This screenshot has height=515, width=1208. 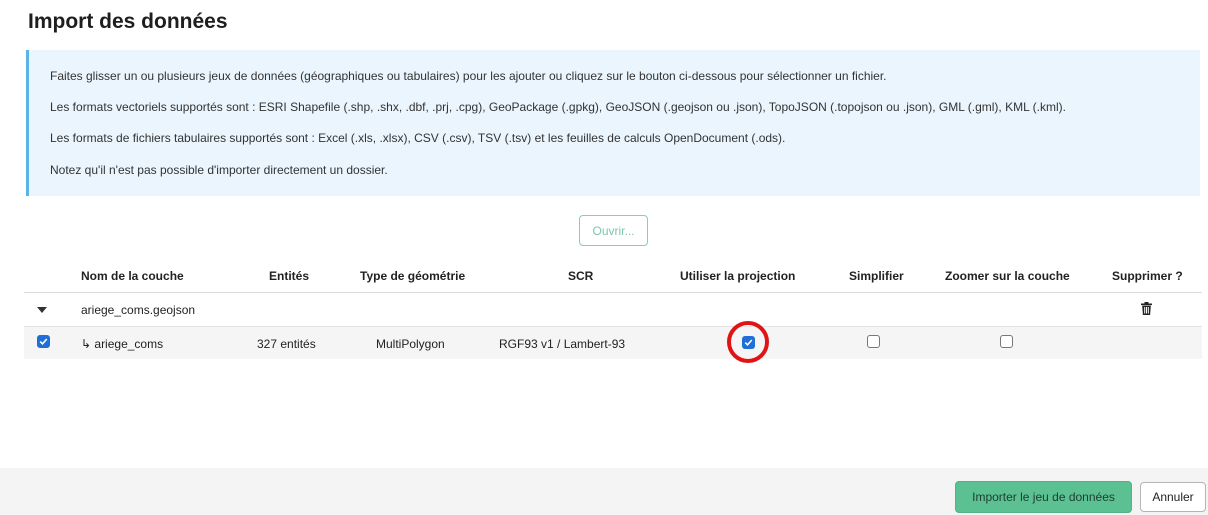 I want to click on highlight-circle-annotation, so click(x=748, y=342).